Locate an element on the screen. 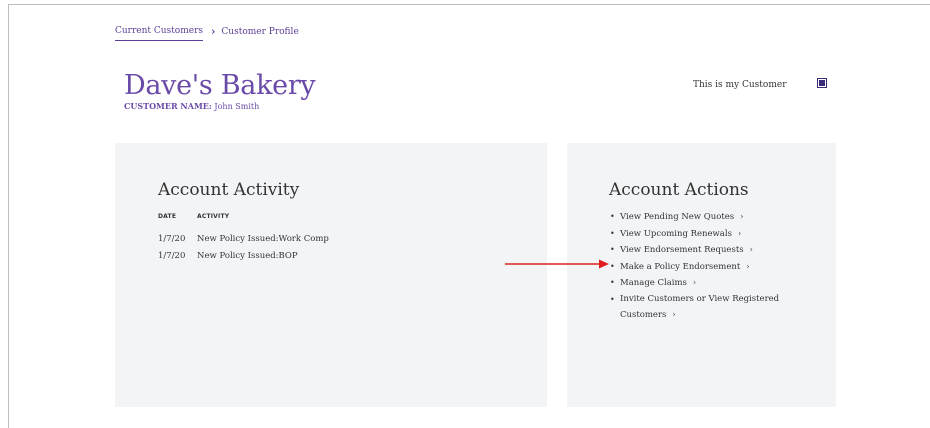 The image size is (930, 428). page-title: Dave's Bakery is located at coordinates (220, 85).